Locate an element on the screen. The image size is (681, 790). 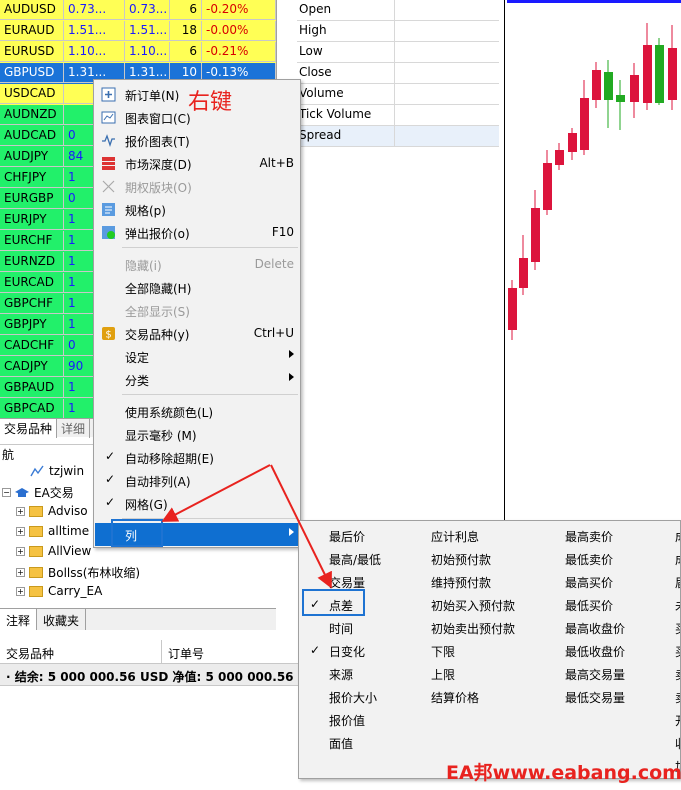
menu-hide-all: 全部隐藏(H) is located at coordinates (197, 287).